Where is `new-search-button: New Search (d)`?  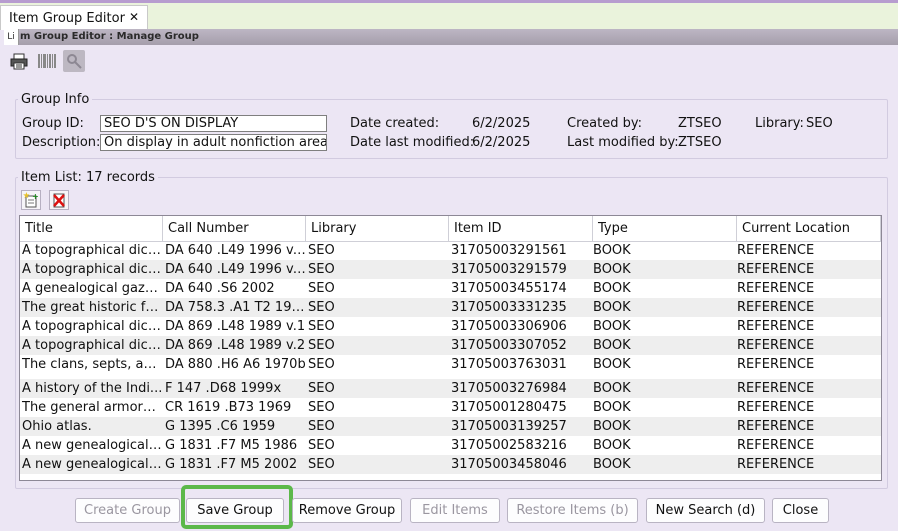 new-search-button: New Search (d) is located at coordinates (705, 510).